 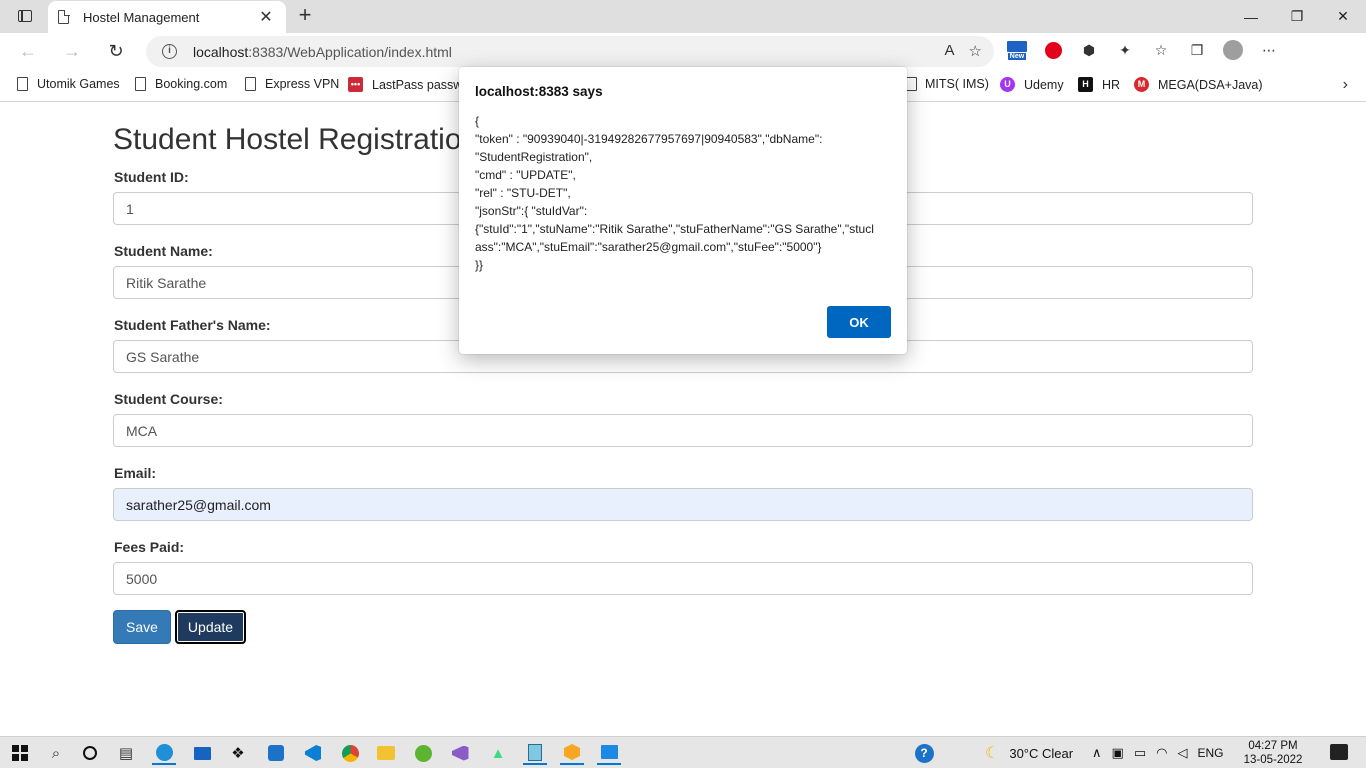 What do you see at coordinates (238, 753) in the screenshot?
I see `dropbox-icon: ❖` at bounding box center [238, 753].